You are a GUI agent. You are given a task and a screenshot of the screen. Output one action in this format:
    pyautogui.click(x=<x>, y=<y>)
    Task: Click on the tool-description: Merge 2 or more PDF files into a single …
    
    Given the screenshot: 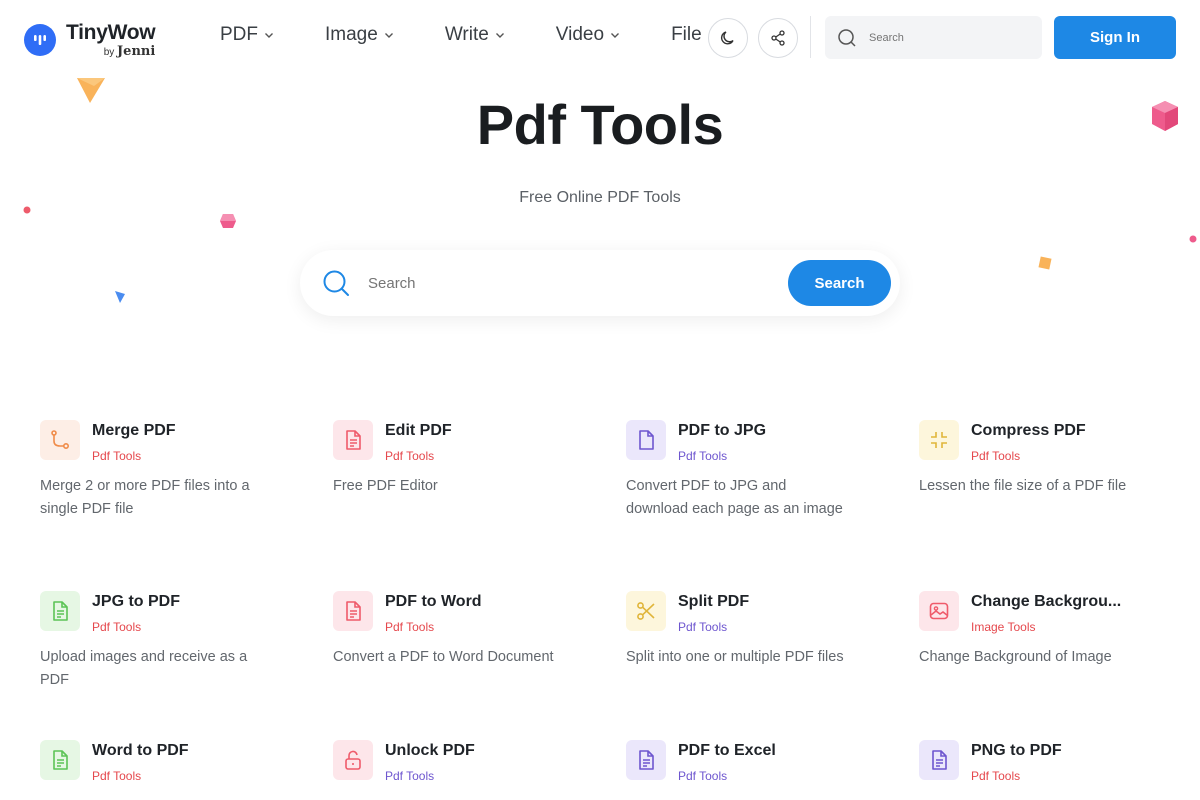 What is the action you would take?
    pyautogui.click(x=145, y=497)
    